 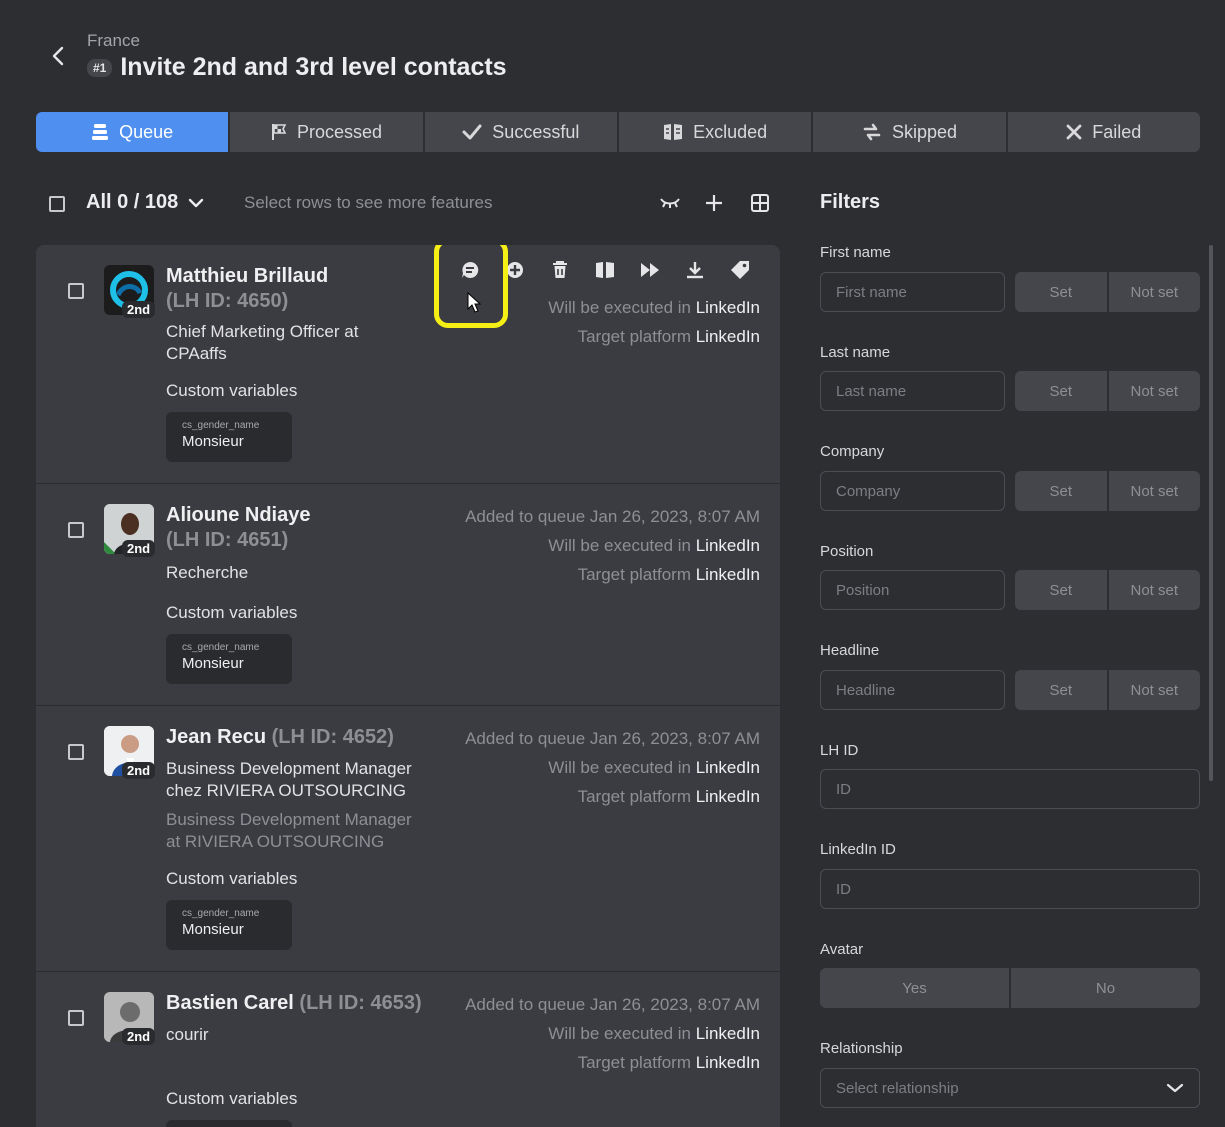 I want to click on tab-successful: Successful, so click(x=520, y=132).